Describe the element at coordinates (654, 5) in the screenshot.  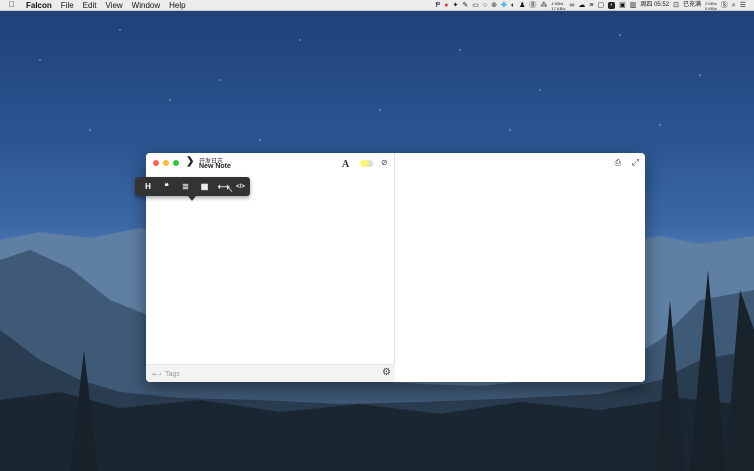
I see `clock-text: 周四 05:52` at that location.